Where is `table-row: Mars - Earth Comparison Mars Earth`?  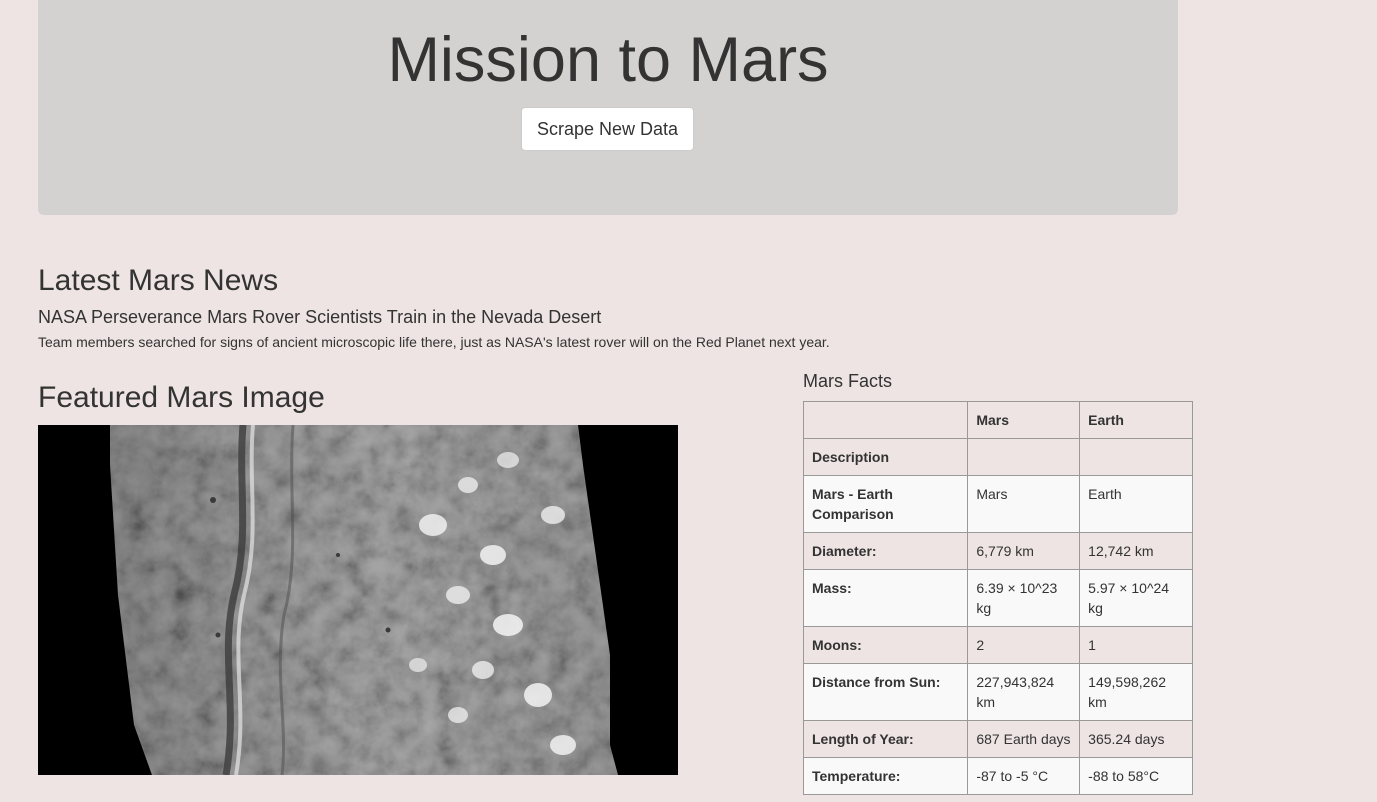 table-row: Mars - Earth Comparison Mars Earth is located at coordinates (997, 504).